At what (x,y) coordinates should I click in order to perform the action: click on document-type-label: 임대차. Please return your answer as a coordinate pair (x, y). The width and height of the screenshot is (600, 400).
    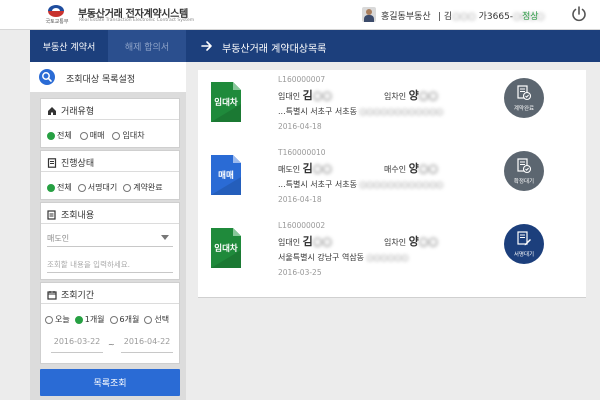
    Looking at the image, I should click on (226, 103).